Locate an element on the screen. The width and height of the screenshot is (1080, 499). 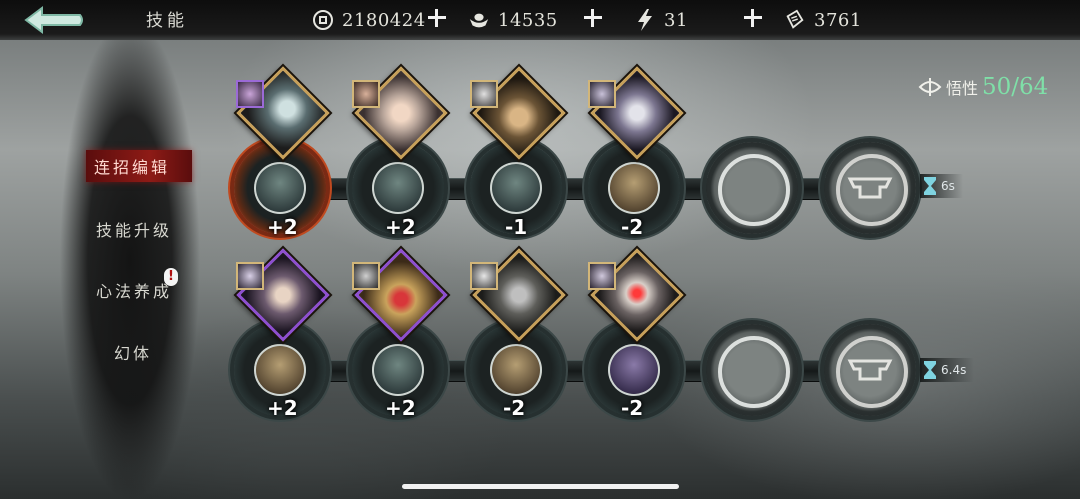
coin-value: 2180424 is located at coordinates (384, 20).